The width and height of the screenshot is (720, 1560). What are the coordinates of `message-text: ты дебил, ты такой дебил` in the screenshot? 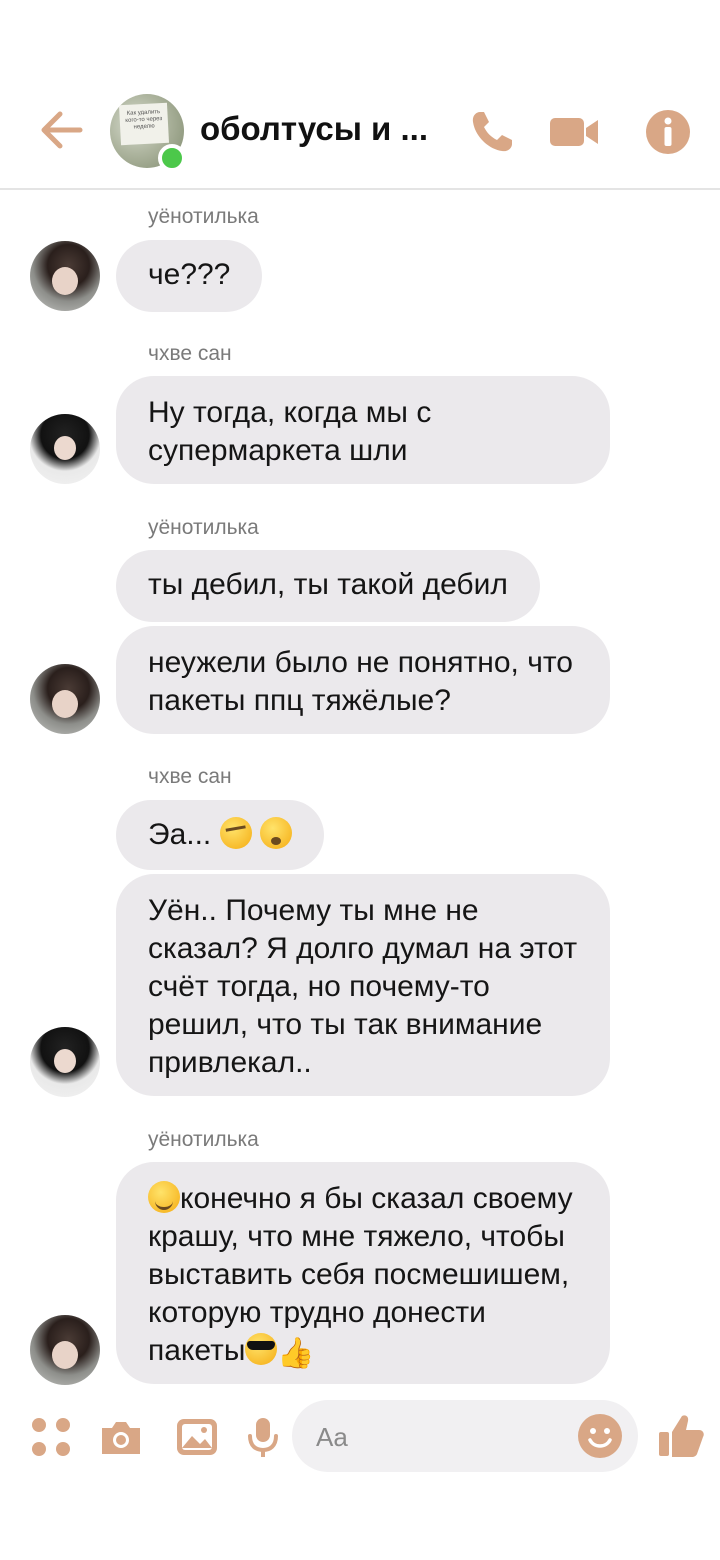 It's located at (328, 584).